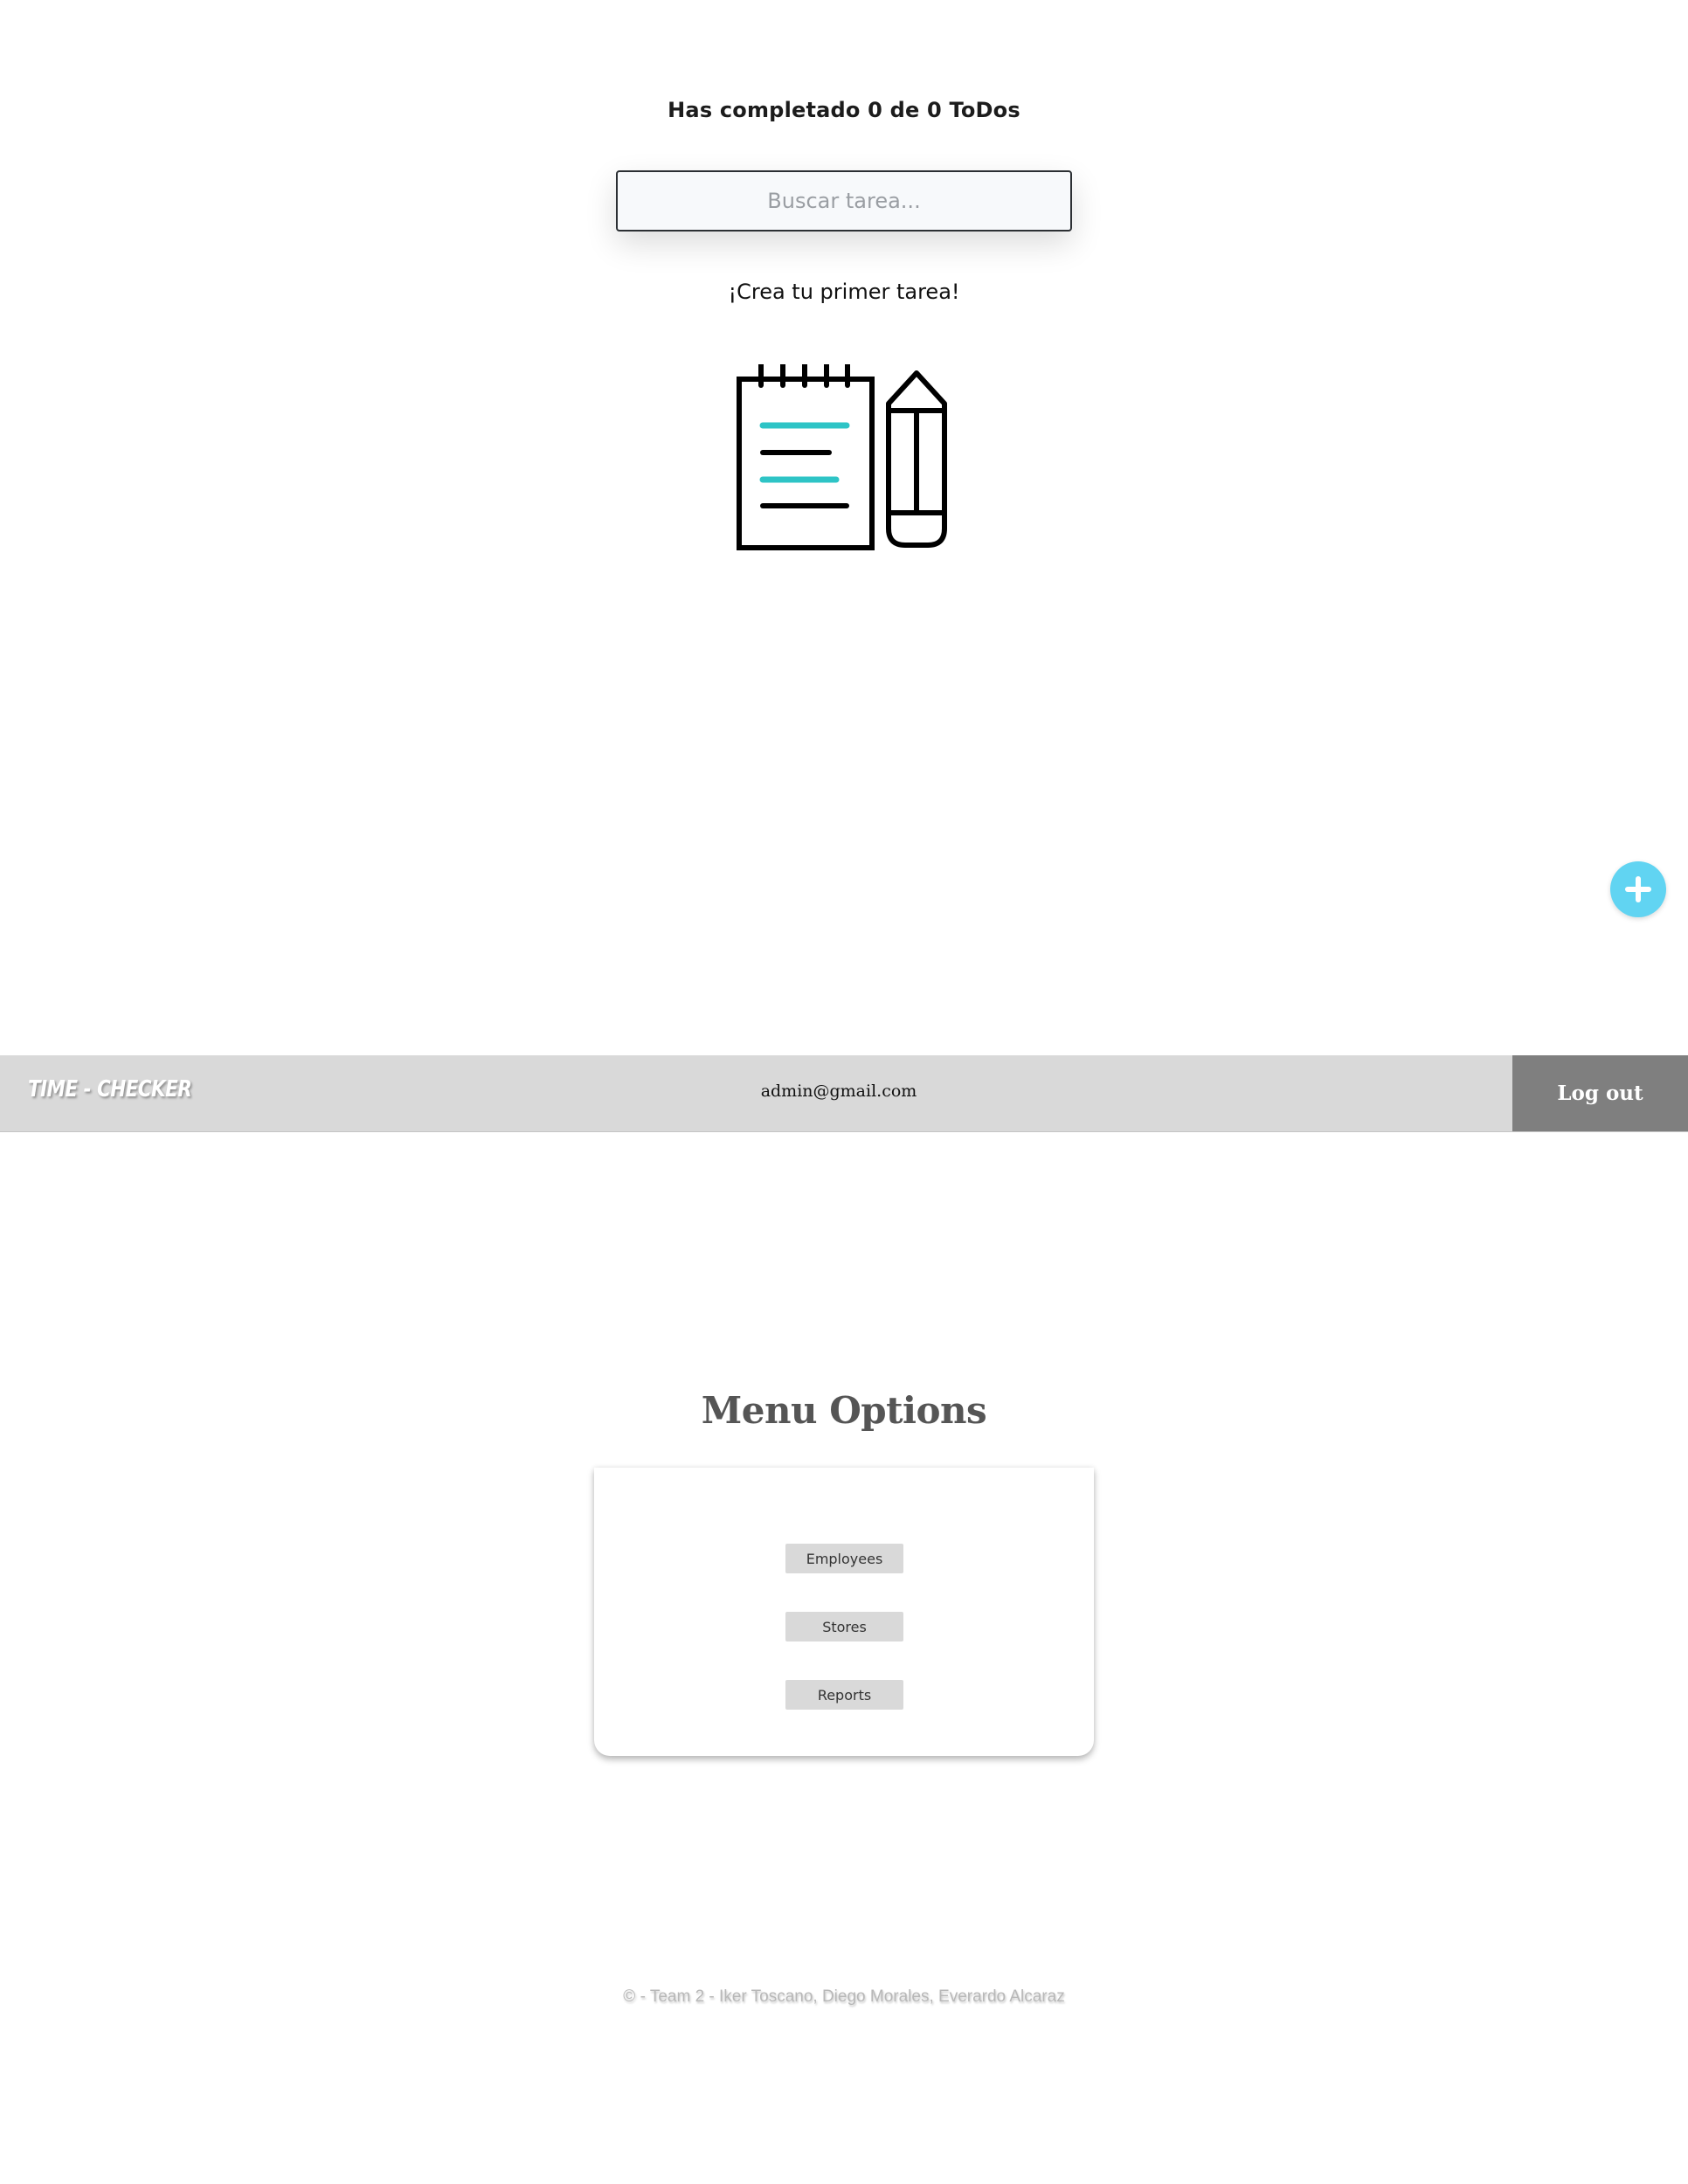 This screenshot has height=2184, width=1688. Describe the element at coordinates (1600, 1093) in the screenshot. I see `logout-button: Log out` at that location.